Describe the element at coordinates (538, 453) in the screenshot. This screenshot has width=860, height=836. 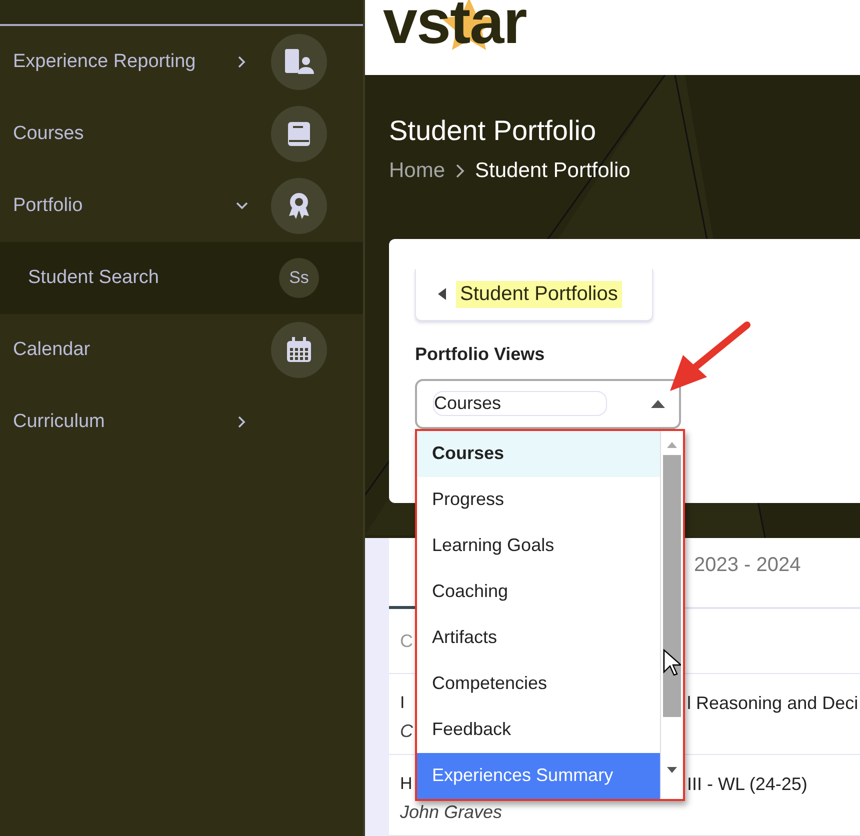
I see `dropdown-option: Courses` at that location.